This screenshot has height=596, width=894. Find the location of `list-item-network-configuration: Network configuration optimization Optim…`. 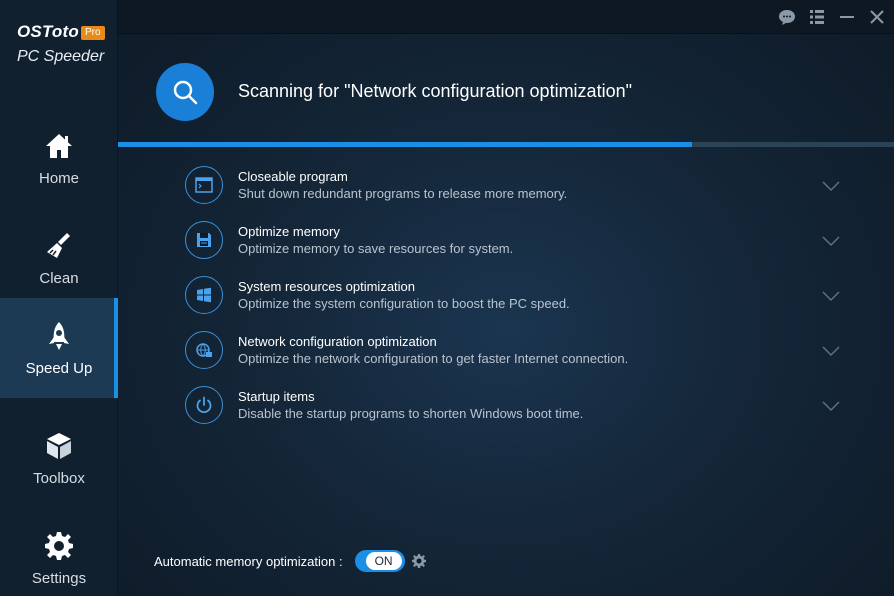

list-item-network-configuration: Network configuration optimization Optim… is located at coordinates (515, 358).